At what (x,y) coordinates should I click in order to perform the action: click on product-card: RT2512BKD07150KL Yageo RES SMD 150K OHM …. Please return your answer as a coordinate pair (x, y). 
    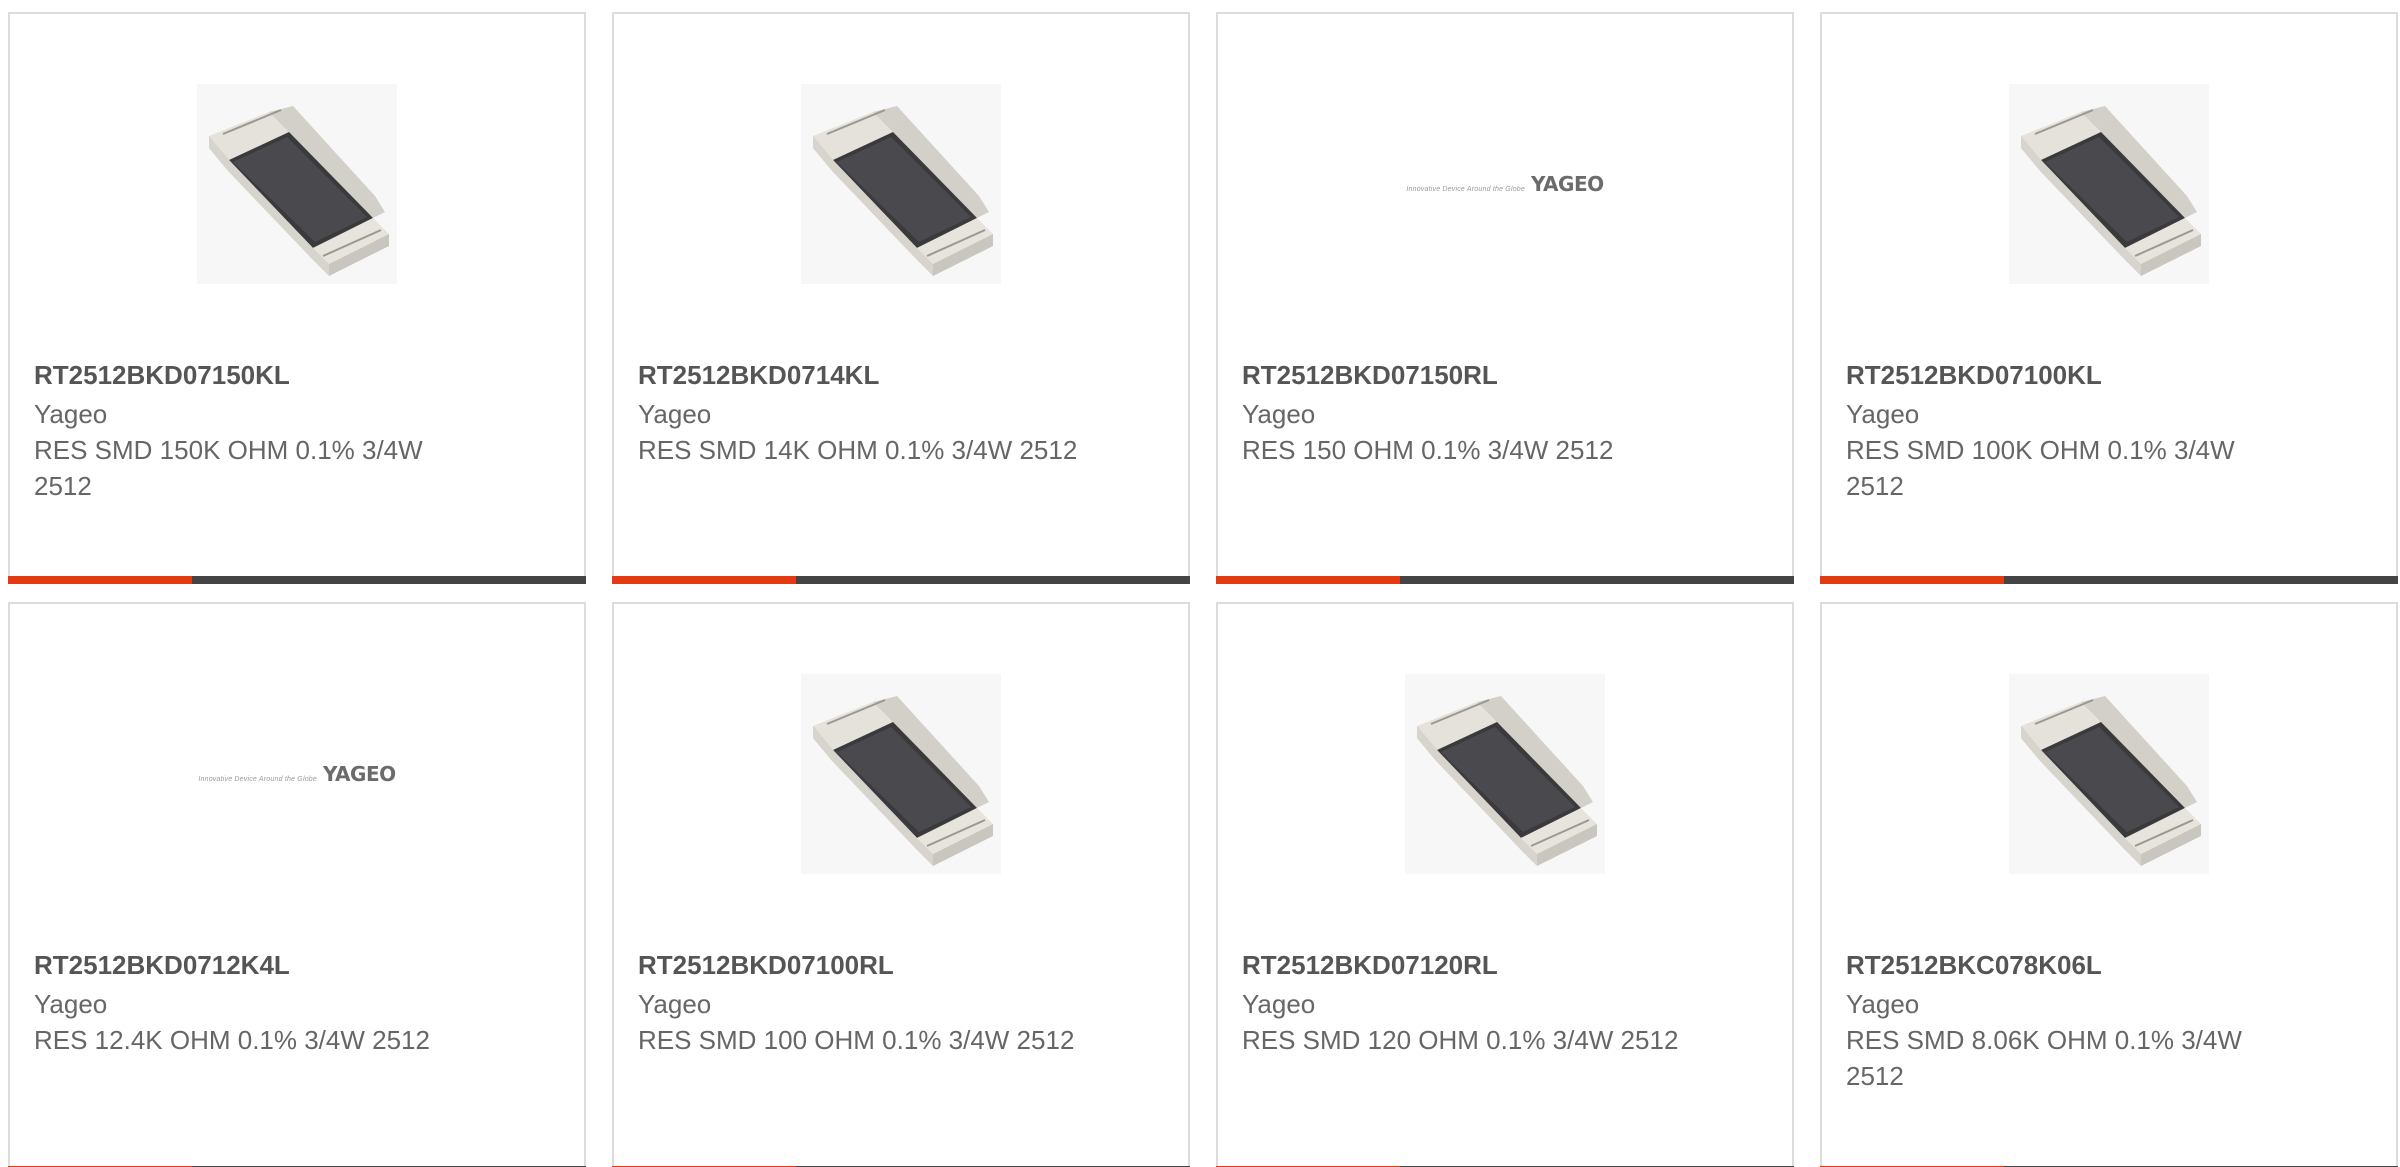
    Looking at the image, I should click on (297, 298).